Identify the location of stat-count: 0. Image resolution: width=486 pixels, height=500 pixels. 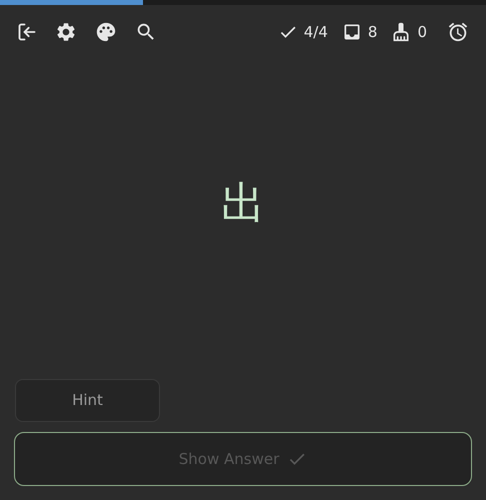
(422, 32).